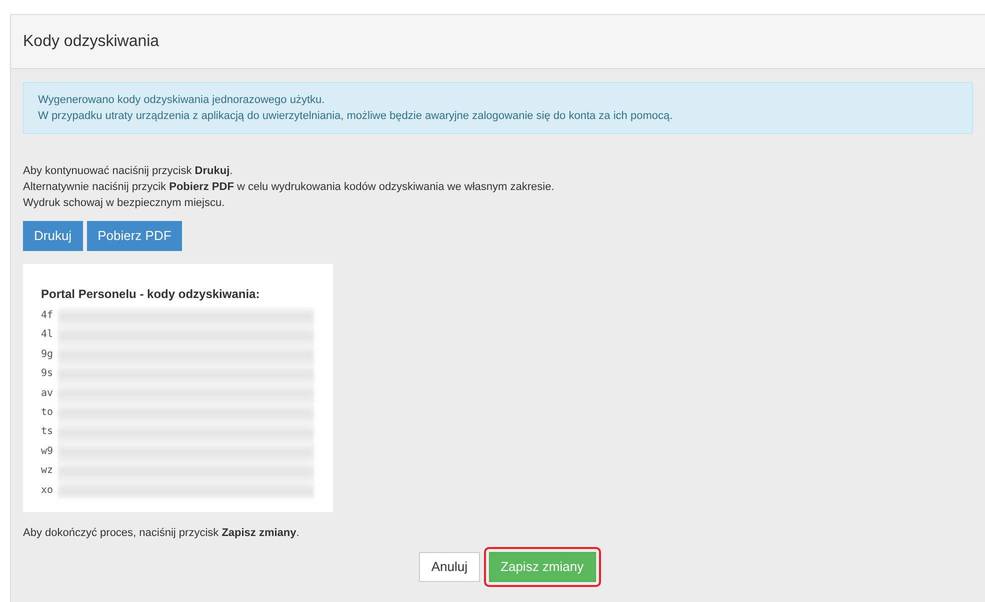  Describe the element at coordinates (47, 432) in the screenshot. I see `code-text: ts` at that location.